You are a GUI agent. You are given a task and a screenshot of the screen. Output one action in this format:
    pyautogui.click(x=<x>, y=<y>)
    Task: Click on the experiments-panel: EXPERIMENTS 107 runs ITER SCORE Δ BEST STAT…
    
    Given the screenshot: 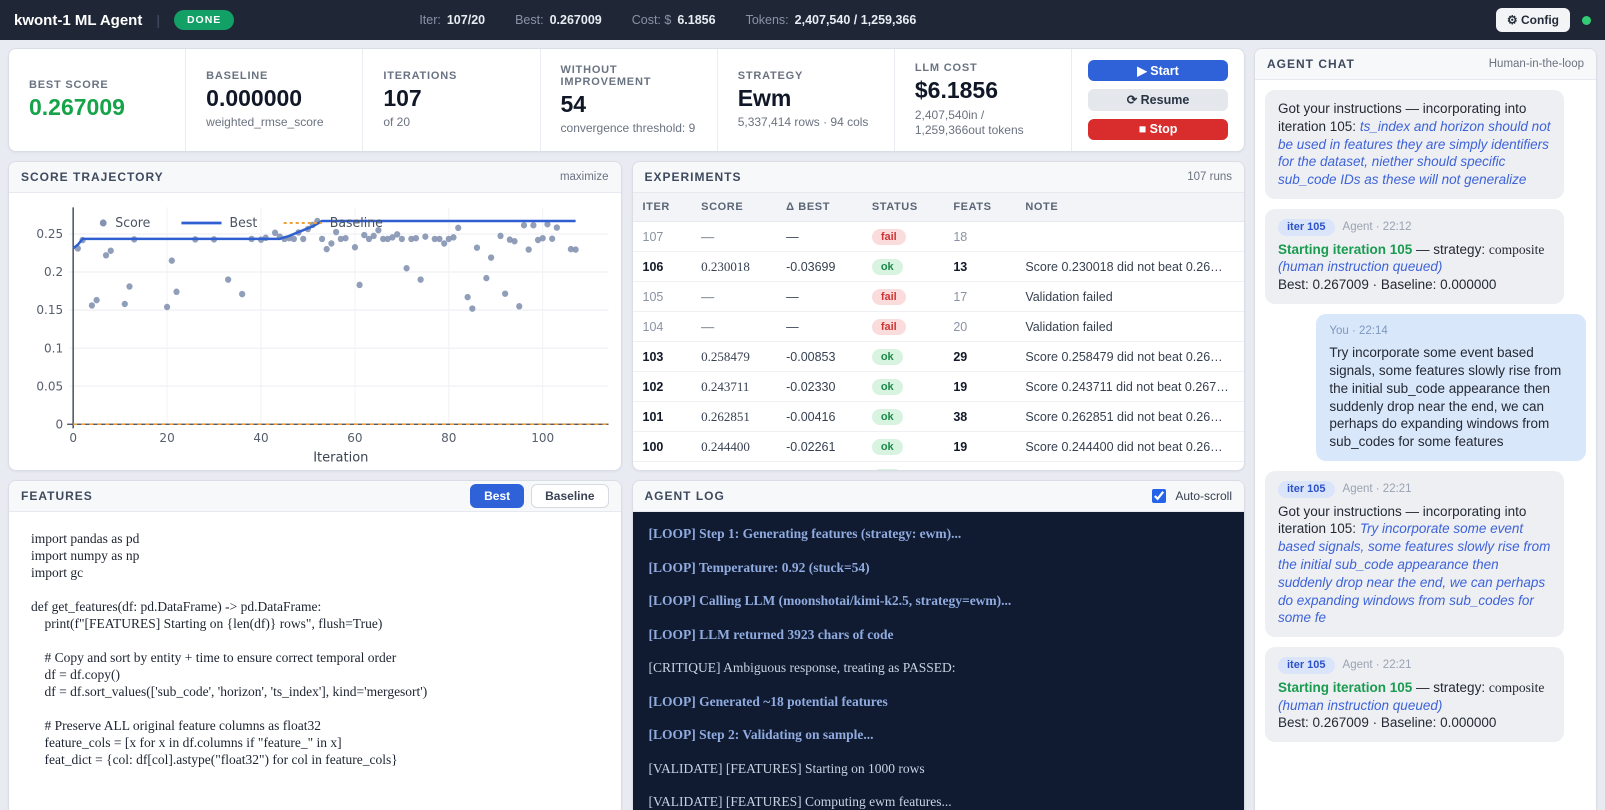 What is the action you would take?
    pyautogui.click(x=938, y=316)
    